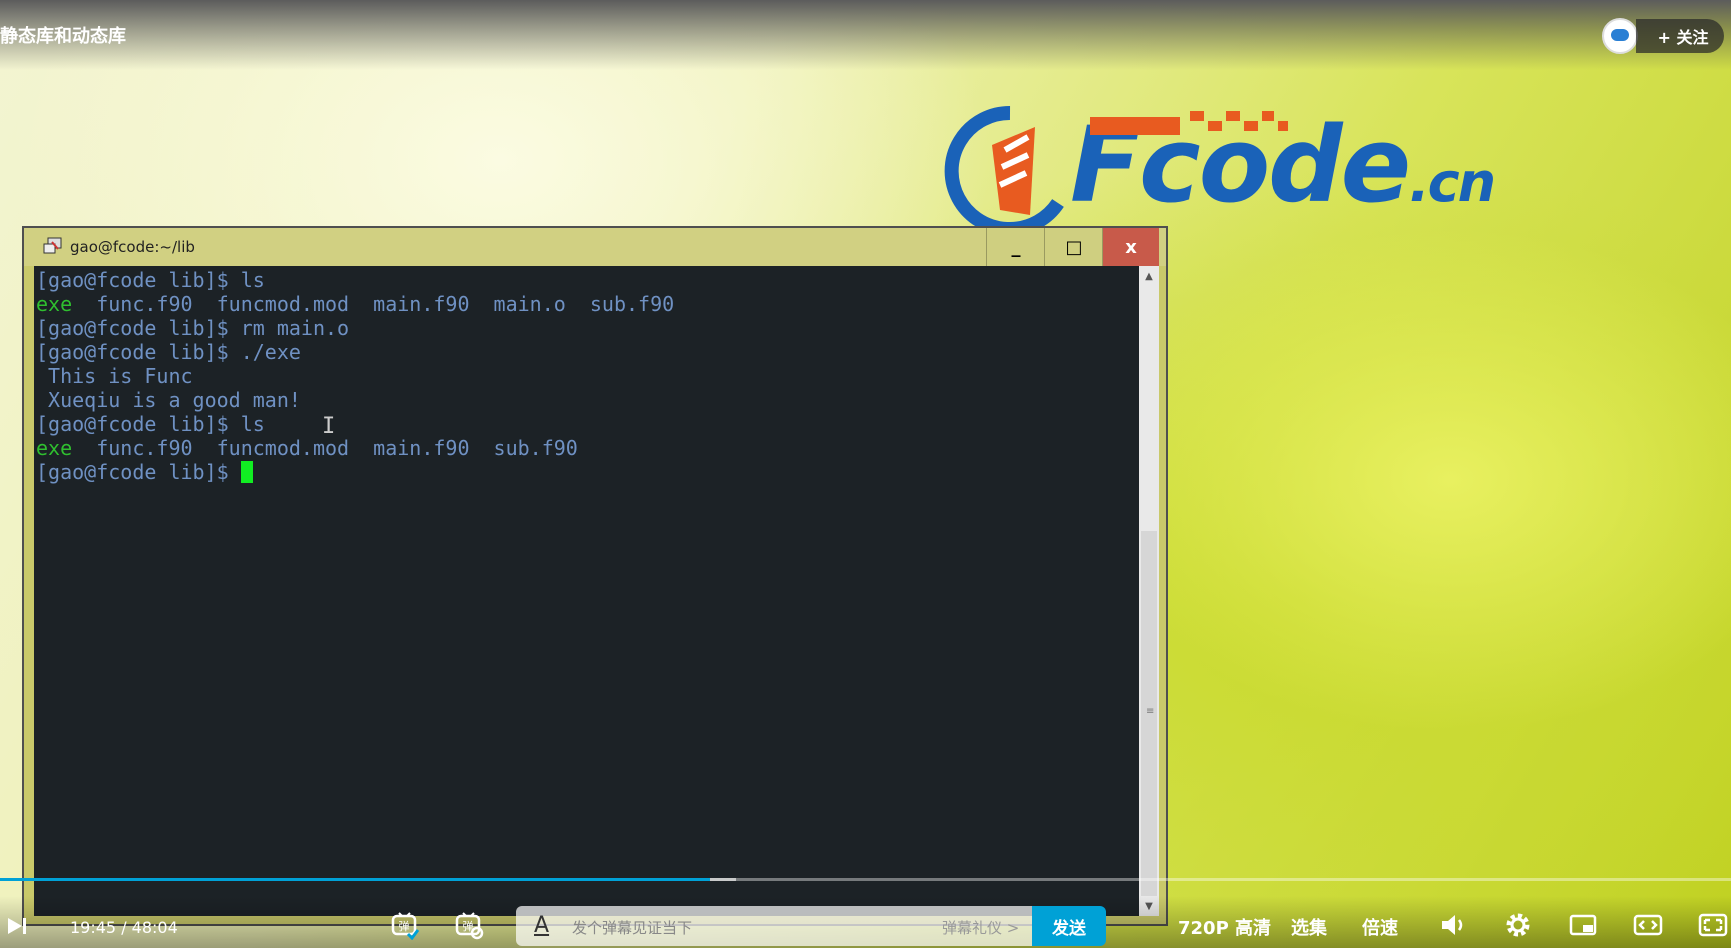  Describe the element at coordinates (1309, 927) in the screenshot. I see `episodes-button: 选集` at that location.